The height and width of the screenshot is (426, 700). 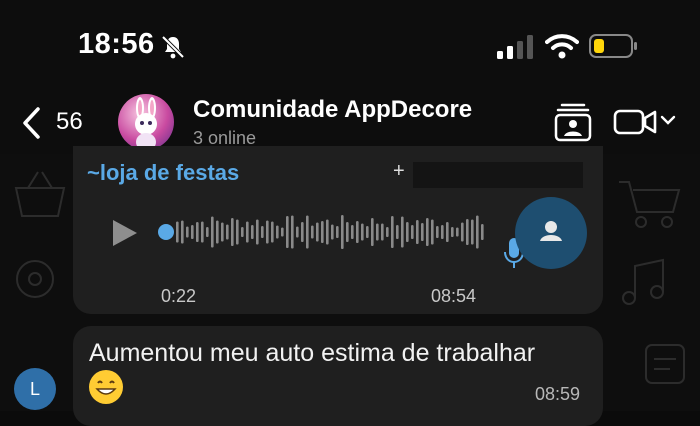 What do you see at coordinates (668, 120) in the screenshot?
I see `chevron-down-icon` at bounding box center [668, 120].